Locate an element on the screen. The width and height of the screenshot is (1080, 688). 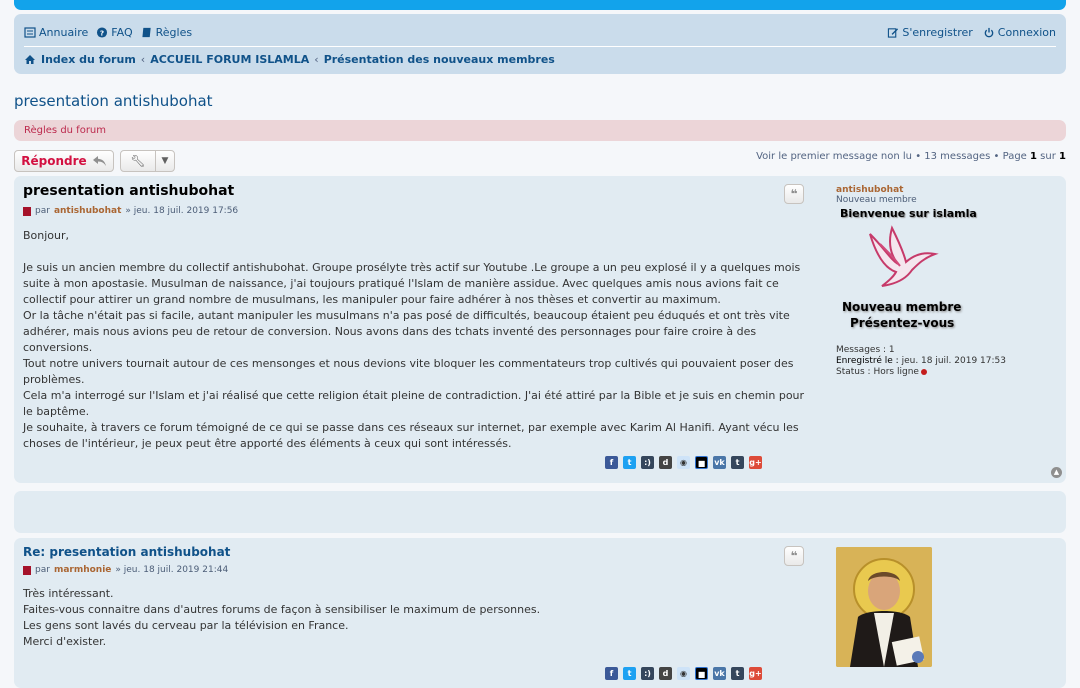
address-book-icon is located at coordinates (30, 32).